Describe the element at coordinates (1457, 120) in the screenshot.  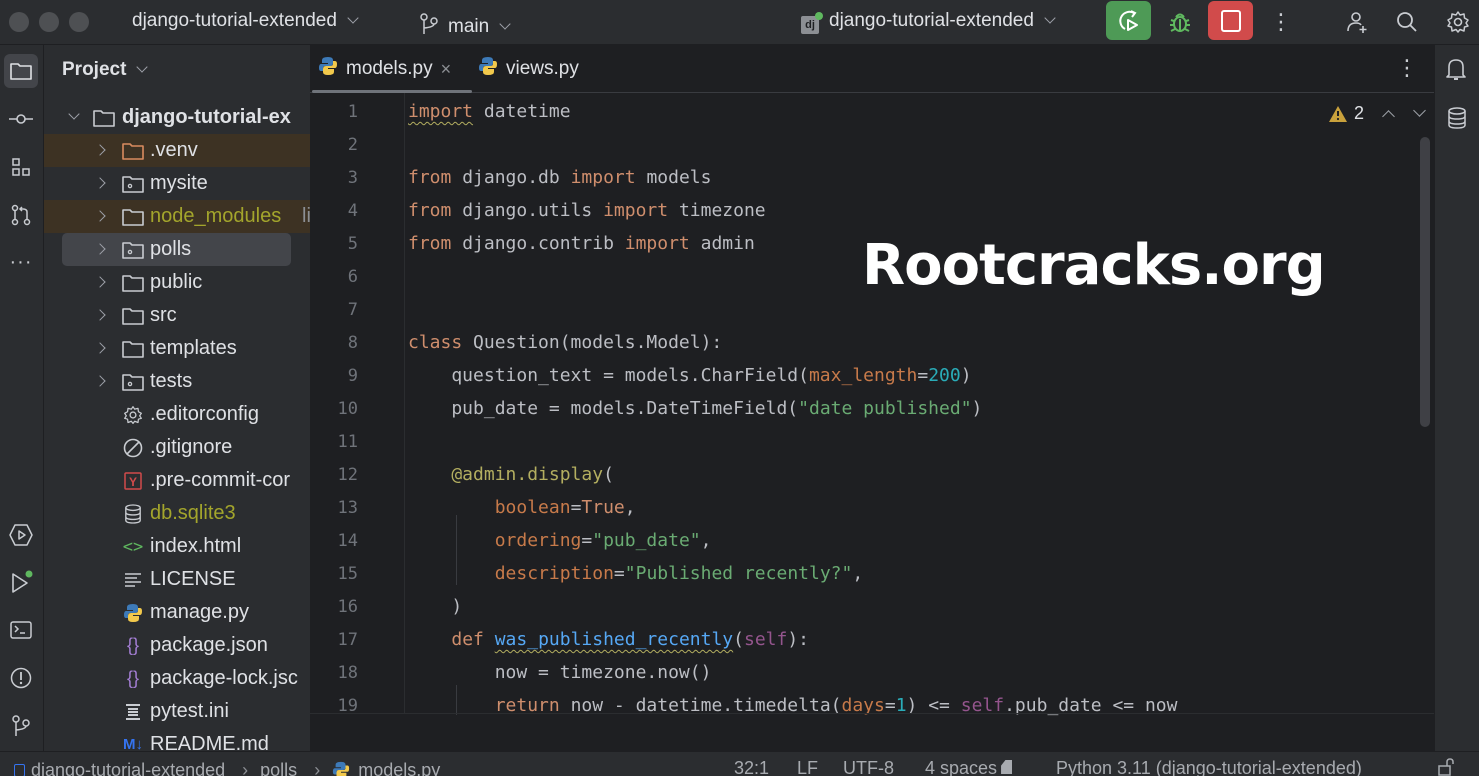
I see `database-button` at that location.